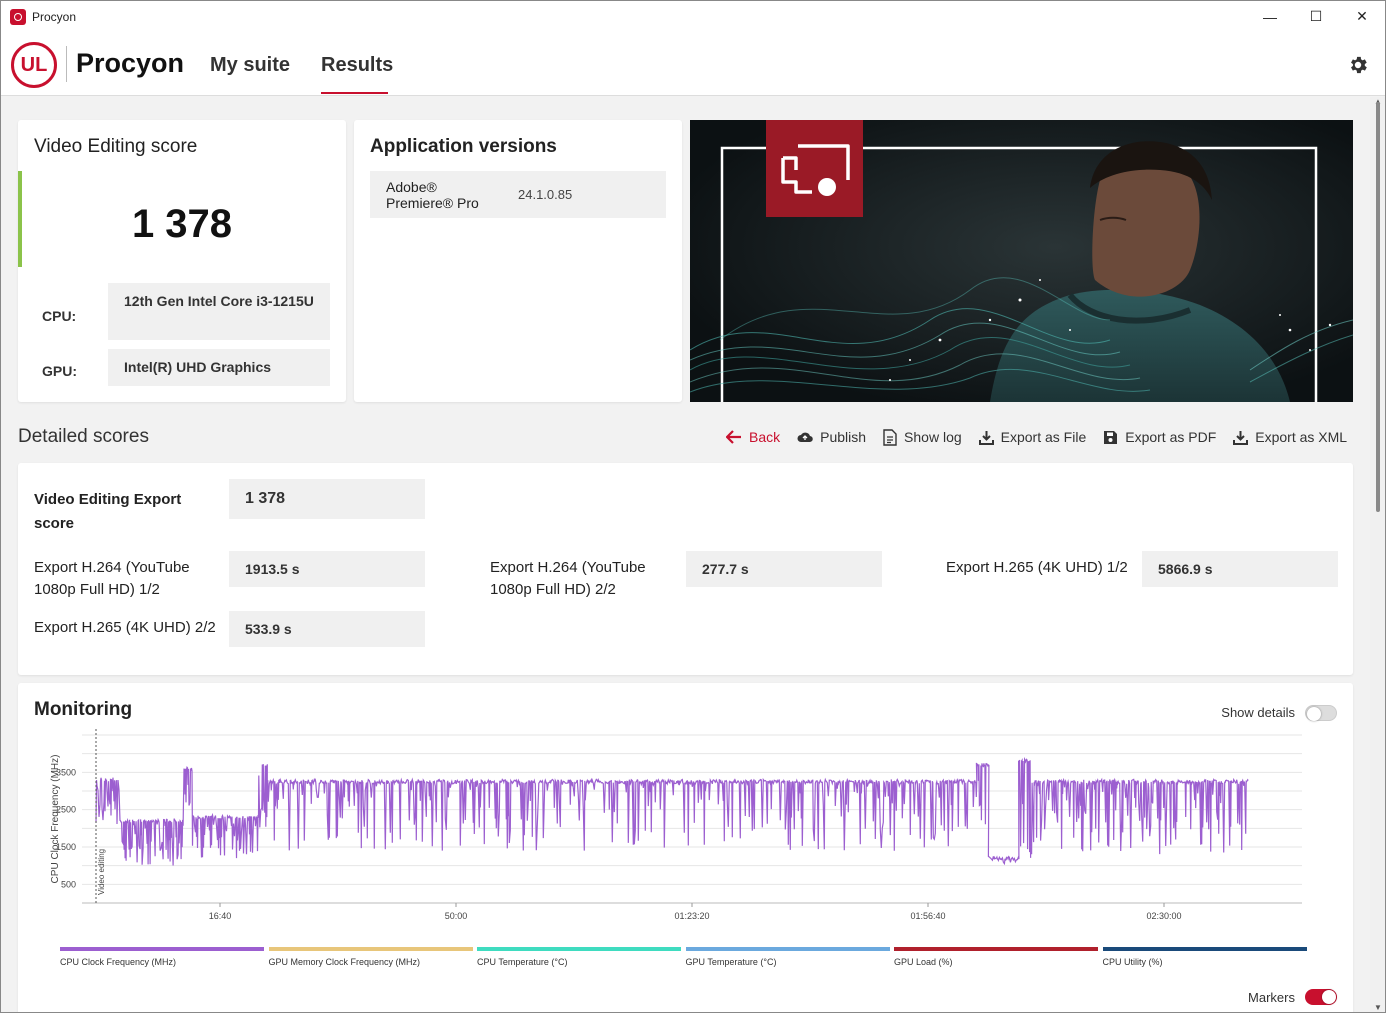  What do you see at coordinates (18, 16) in the screenshot?
I see `procyon-app-icon` at bounding box center [18, 16].